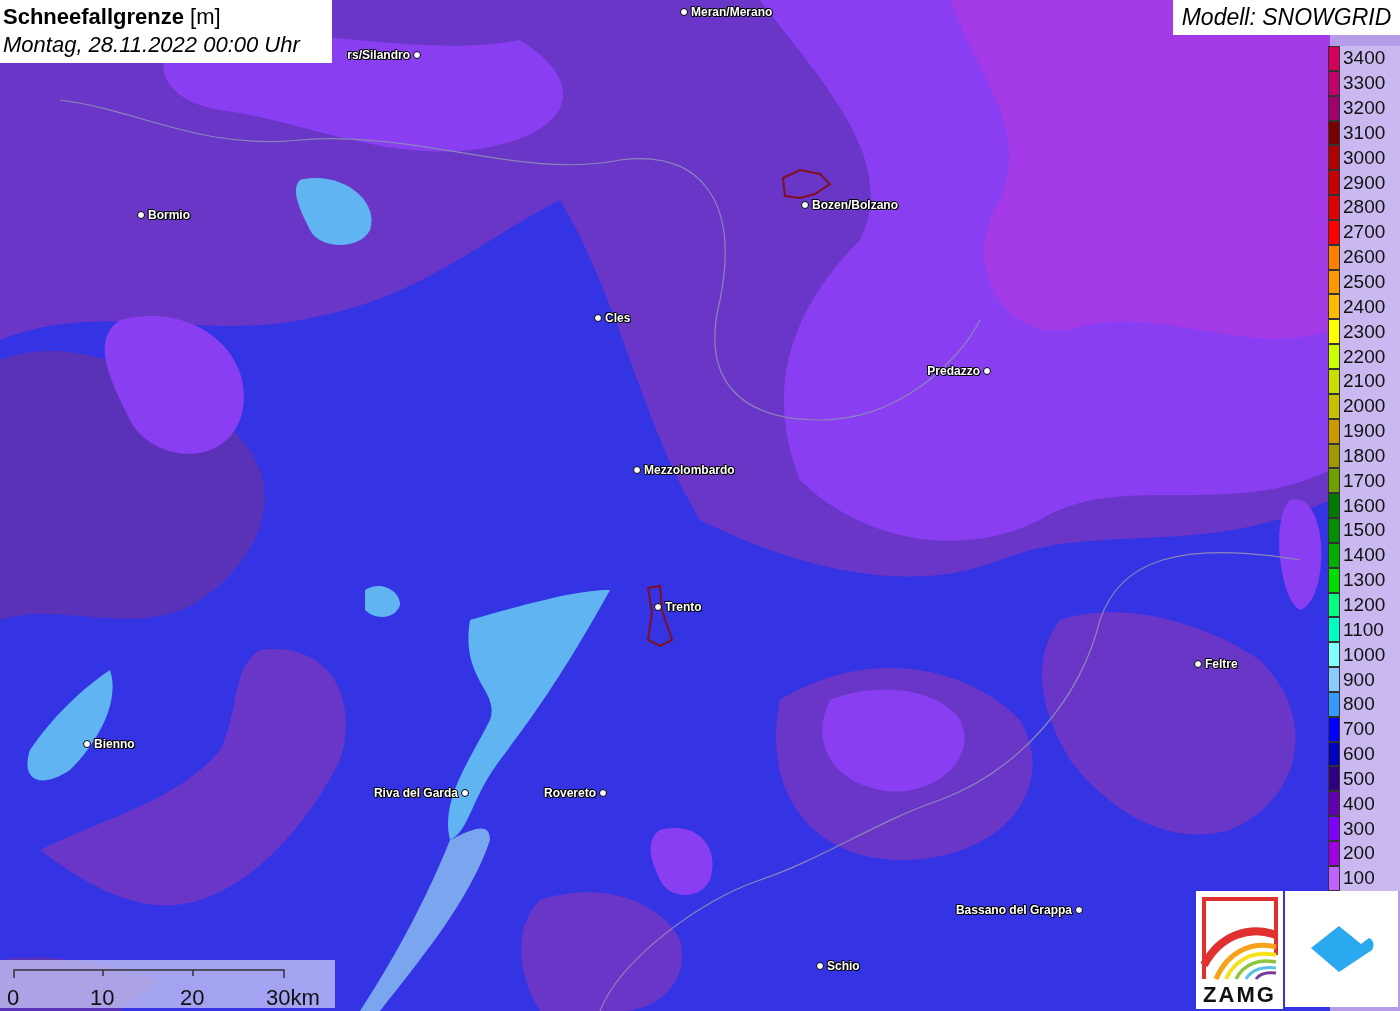 The height and width of the screenshot is (1011, 1400). Describe the element at coordinates (1364, 132) in the screenshot. I see `legend-value: 3100` at that location.